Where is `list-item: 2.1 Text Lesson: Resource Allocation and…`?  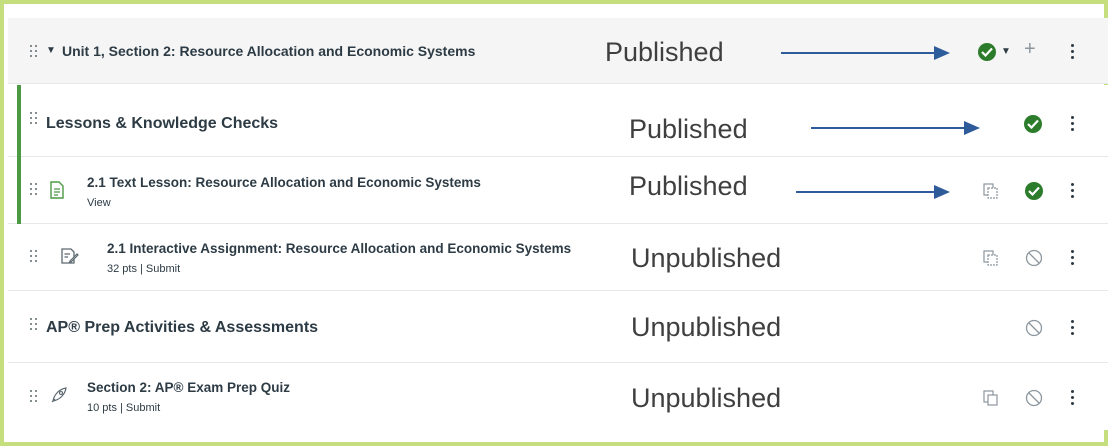
list-item: 2.1 Text Lesson: Resource Allocation and… is located at coordinates (558, 190).